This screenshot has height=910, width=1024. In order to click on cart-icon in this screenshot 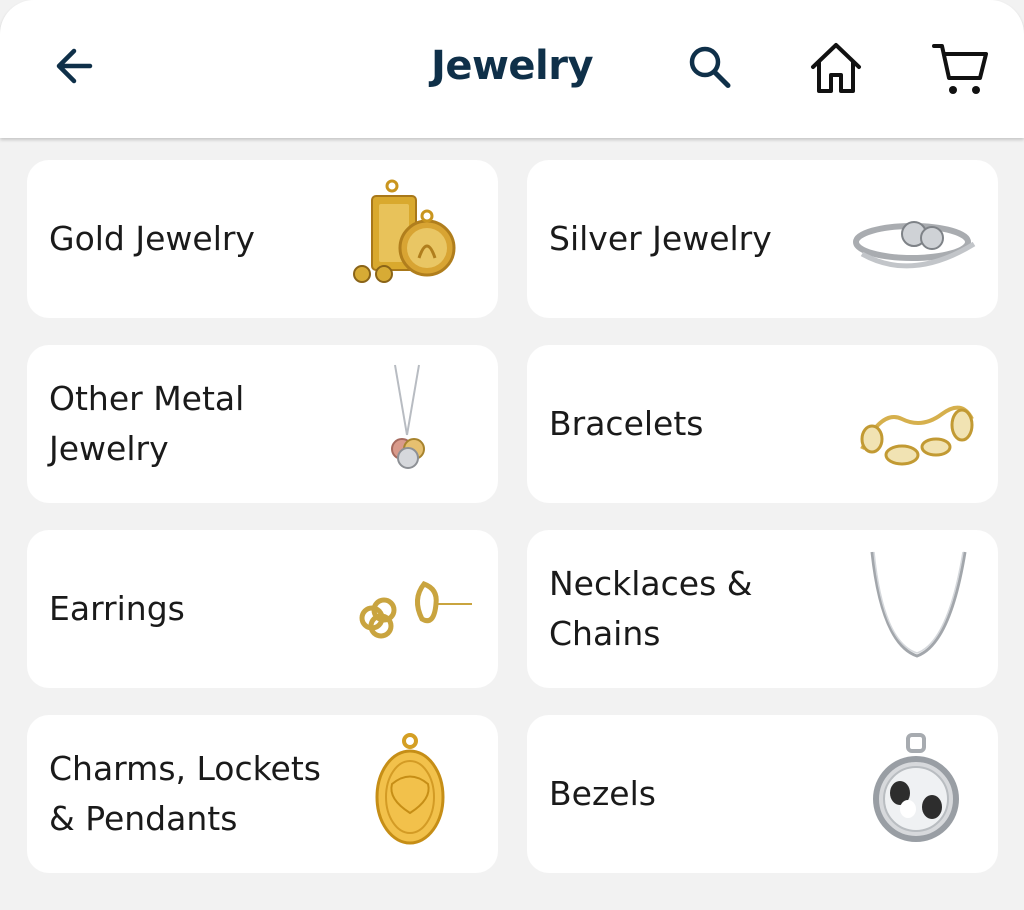, I will do `click(960, 69)`.